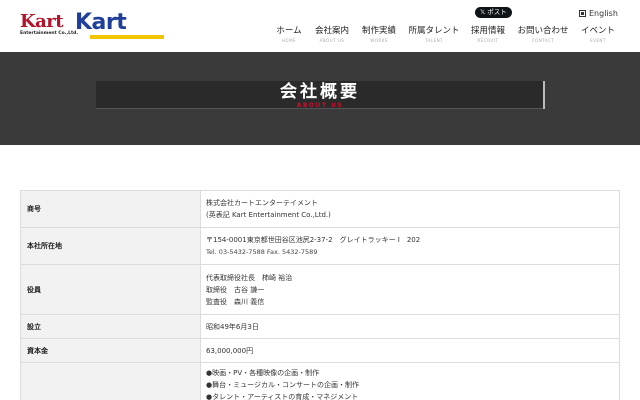  Describe the element at coordinates (110, 209) in the screenshot. I see `row-label: 商号` at that location.